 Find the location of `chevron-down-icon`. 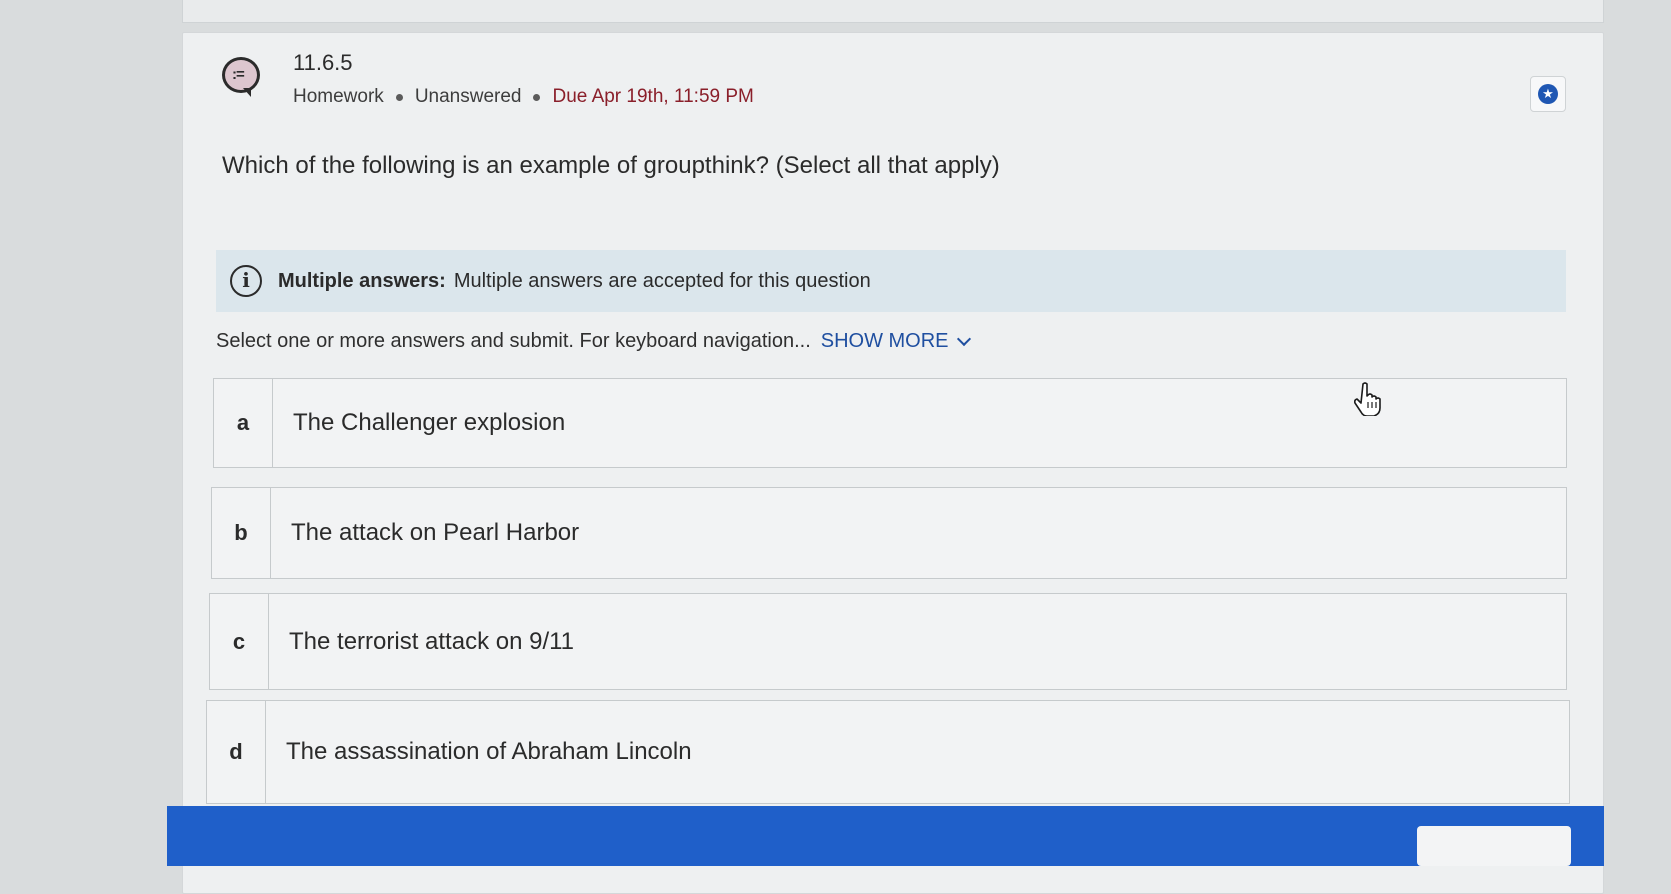

chevron-down-icon is located at coordinates (963, 339).